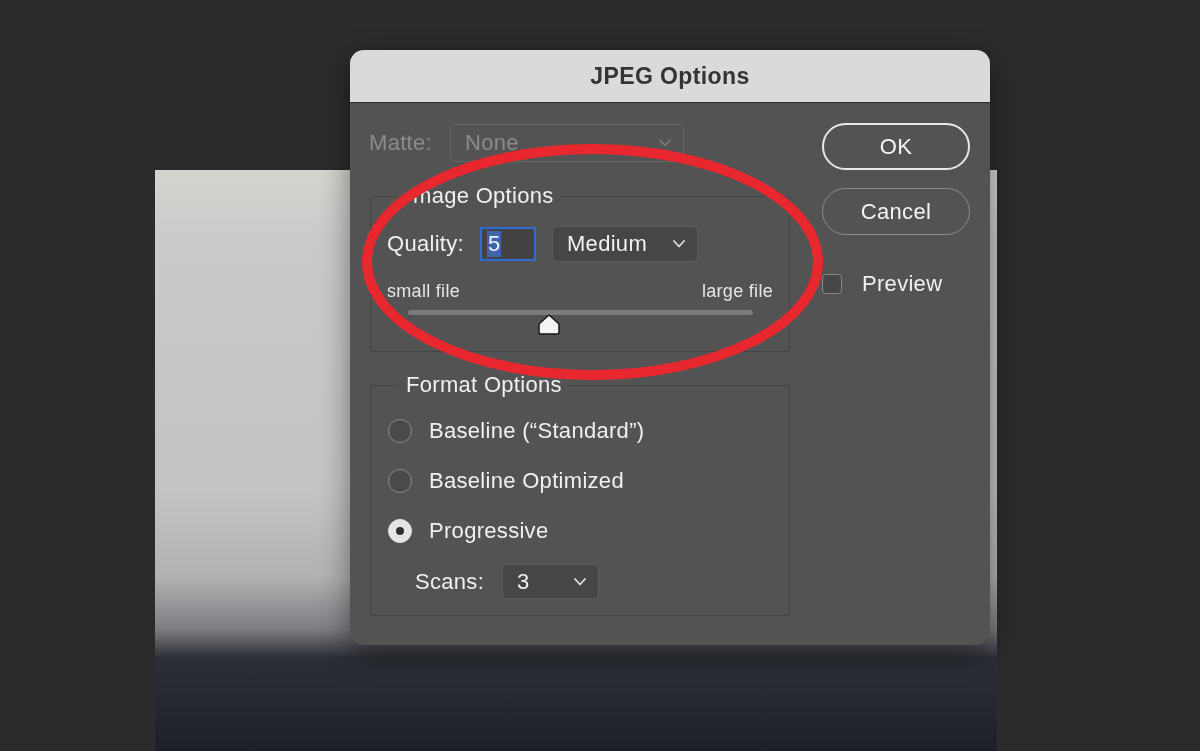 The width and height of the screenshot is (1200, 751). Describe the element at coordinates (537, 431) in the screenshot. I see `option-label: Baseline (“Standard”)` at that location.